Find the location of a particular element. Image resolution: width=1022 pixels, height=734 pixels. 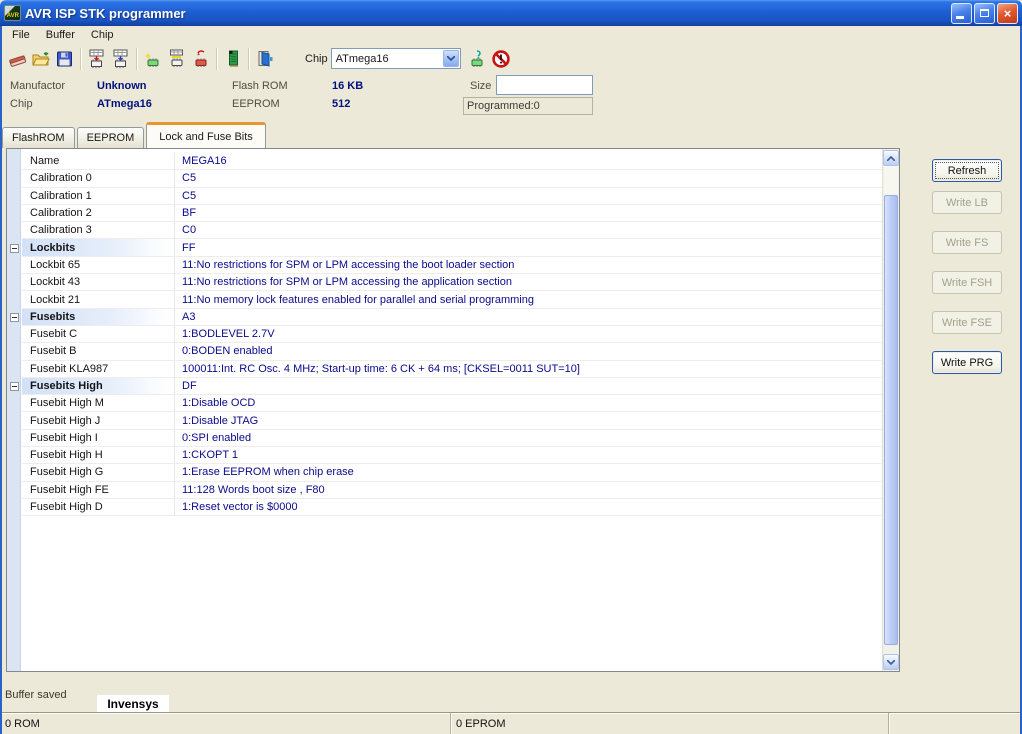

row-name: Fusebit High G is located at coordinates (98, 472).